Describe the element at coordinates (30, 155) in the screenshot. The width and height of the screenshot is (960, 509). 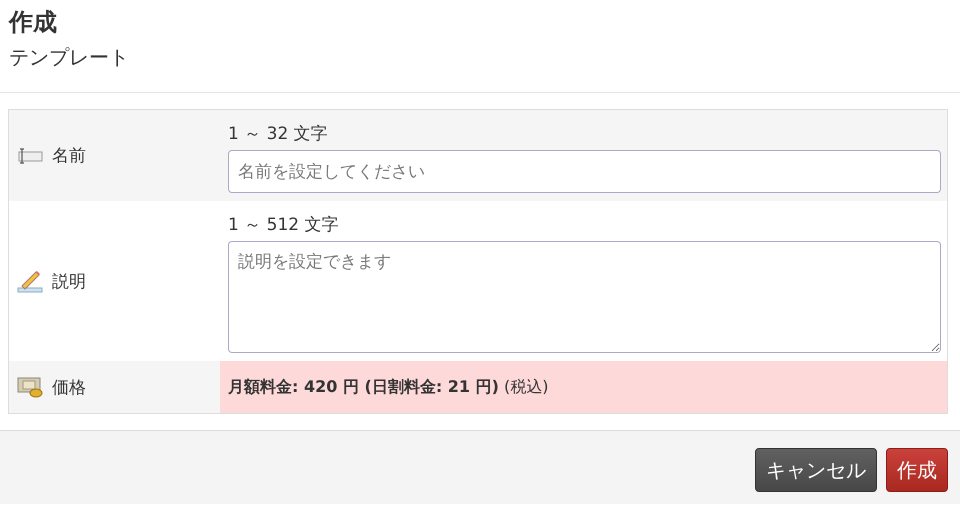
I see `text-field-icon` at that location.